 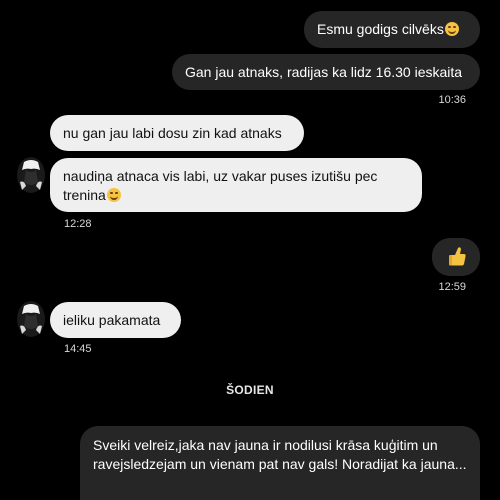 I want to click on message-text: ieliku pakamata, so click(x=112, y=320).